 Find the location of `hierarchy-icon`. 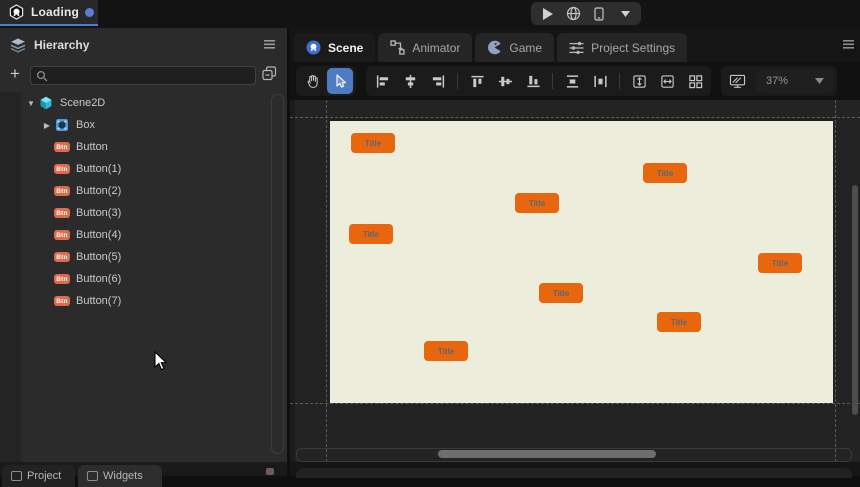

hierarchy-icon is located at coordinates (18, 45).